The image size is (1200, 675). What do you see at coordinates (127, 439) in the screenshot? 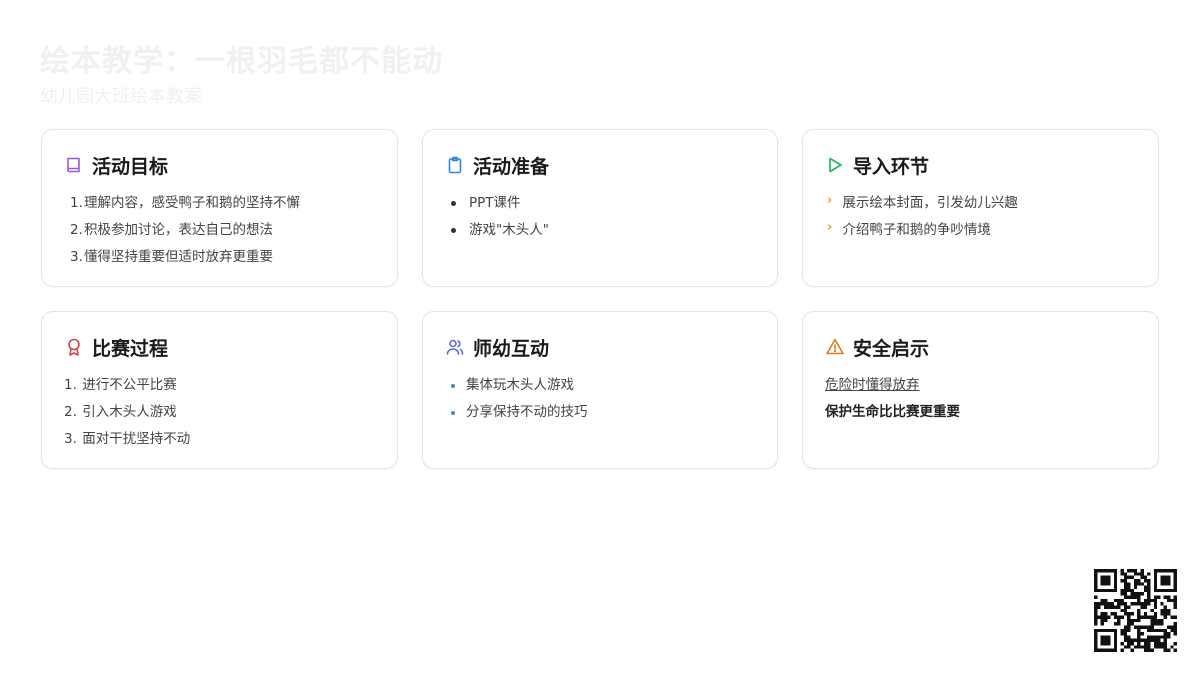
I see `list-item: 3. 面对干扰坚持不动` at bounding box center [127, 439].